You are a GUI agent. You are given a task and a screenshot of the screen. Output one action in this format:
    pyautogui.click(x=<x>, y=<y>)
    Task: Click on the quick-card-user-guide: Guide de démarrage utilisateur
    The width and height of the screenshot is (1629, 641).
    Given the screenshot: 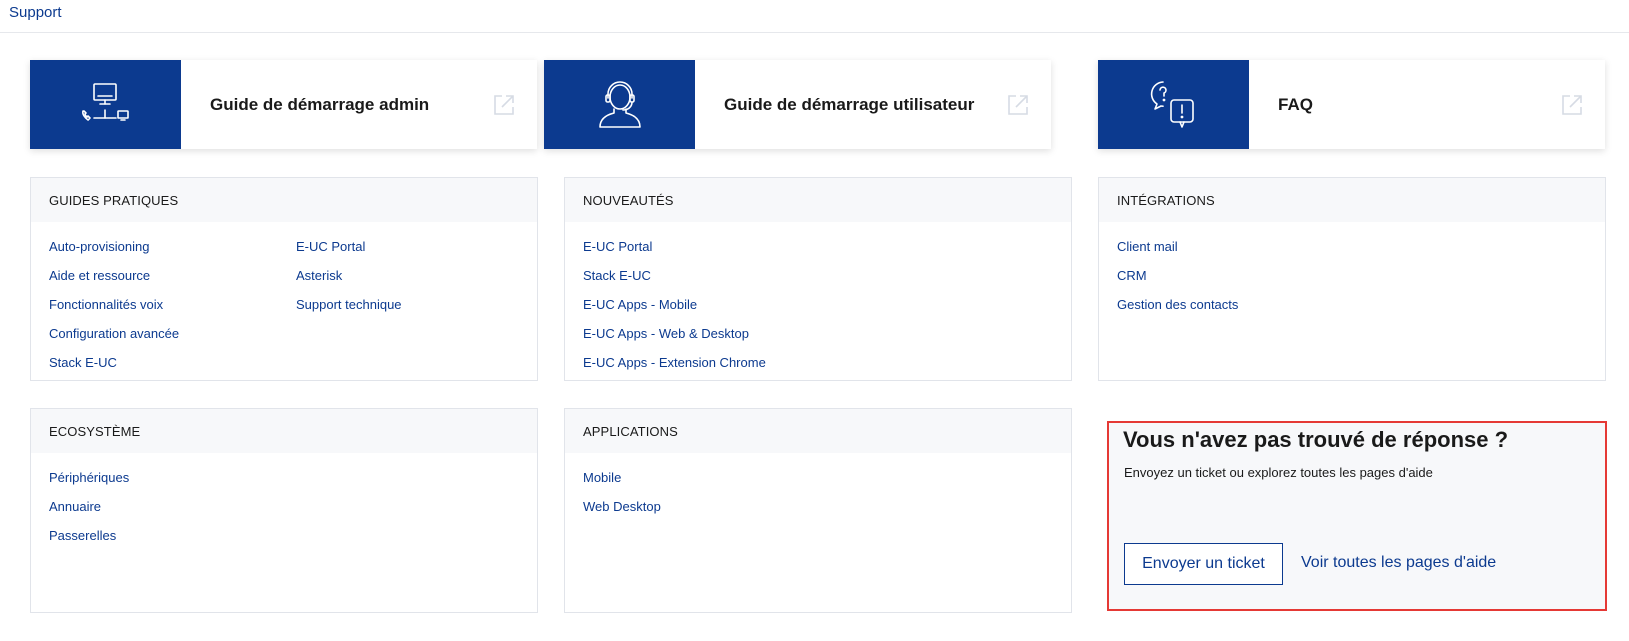 What is the action you would take?
    pyautogui.click(x=797, y=104)
    